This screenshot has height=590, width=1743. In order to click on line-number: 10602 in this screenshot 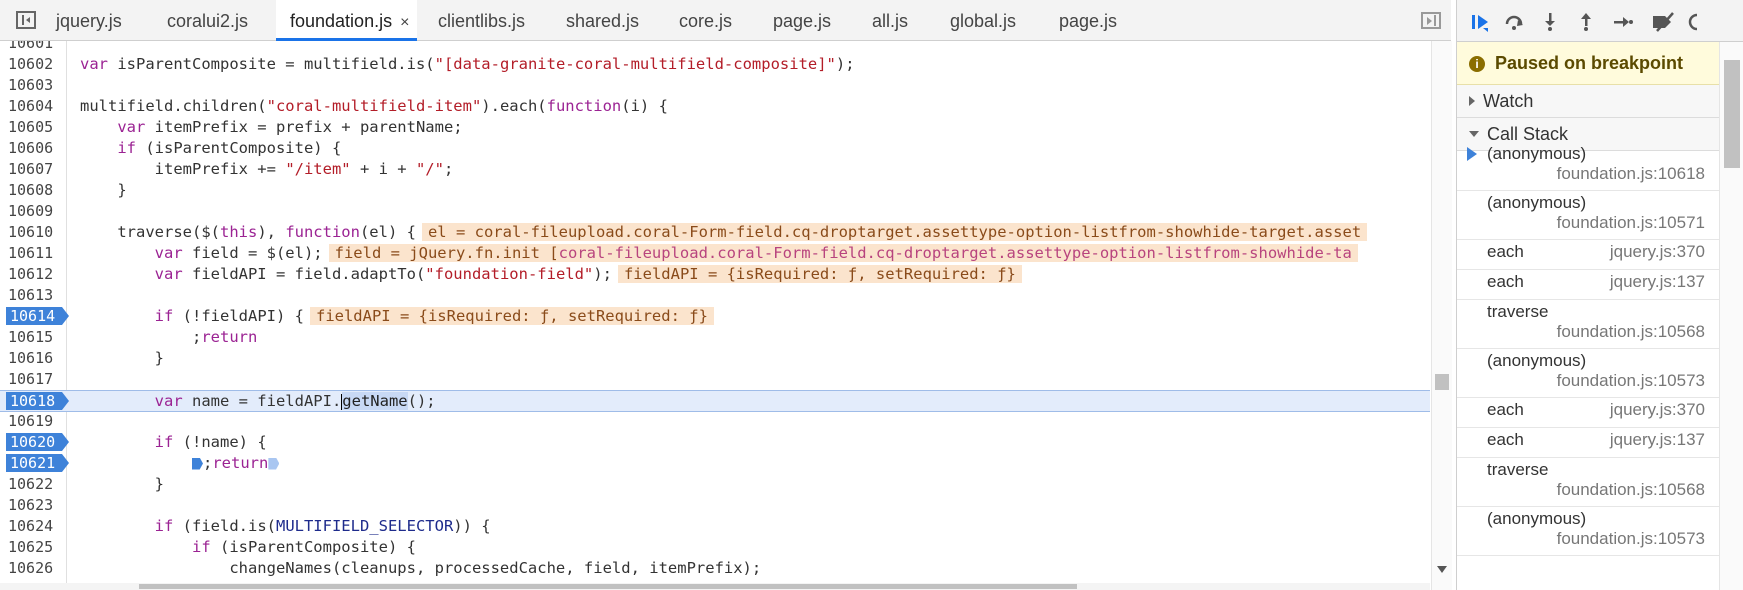, I will do `click(35, 64)`.